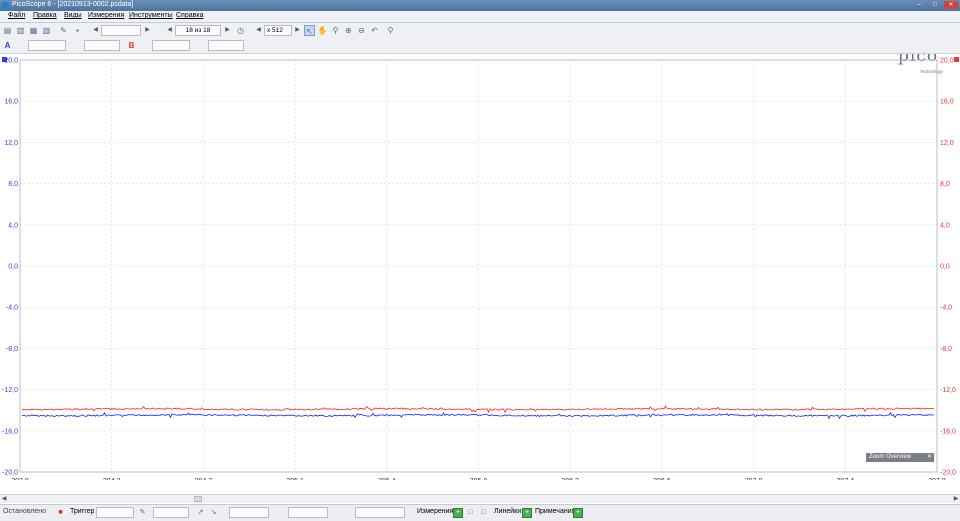 This screenshot has height=521, width=960. What do you see at coordinates (890, 457) in the screenshot?
I see `zoom-overview-label: Zoom Overview` at bounding box center [890, 457].